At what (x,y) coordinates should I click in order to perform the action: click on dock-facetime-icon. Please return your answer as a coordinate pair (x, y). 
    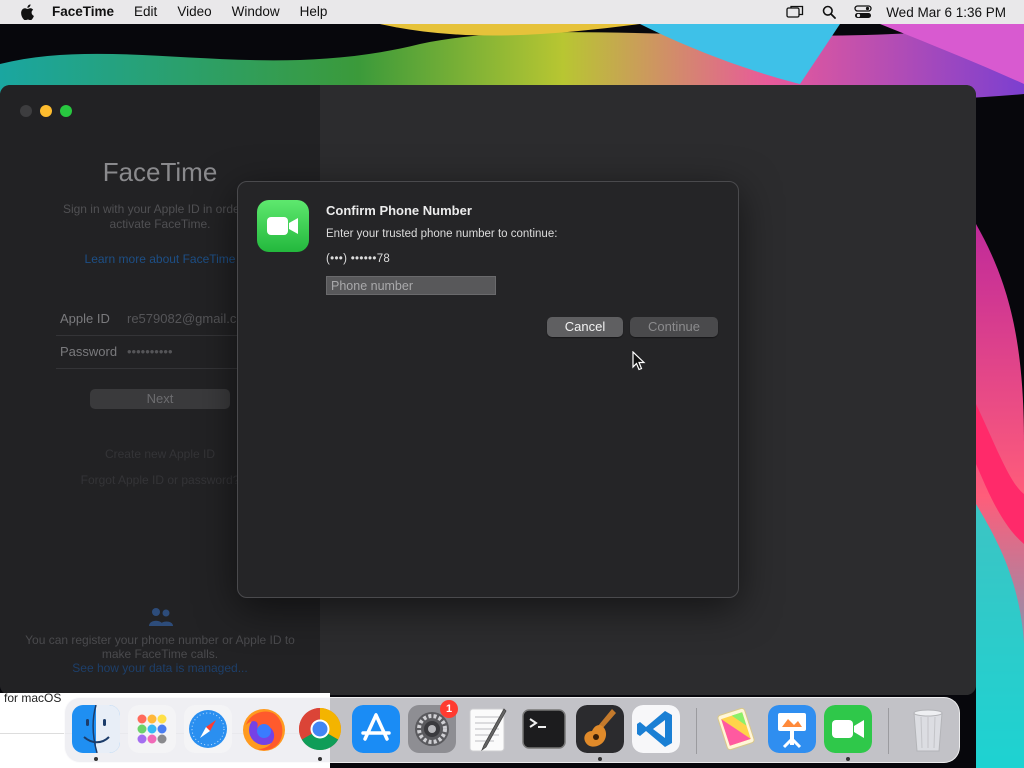
    Looking at the image, I should click on (848, 729).